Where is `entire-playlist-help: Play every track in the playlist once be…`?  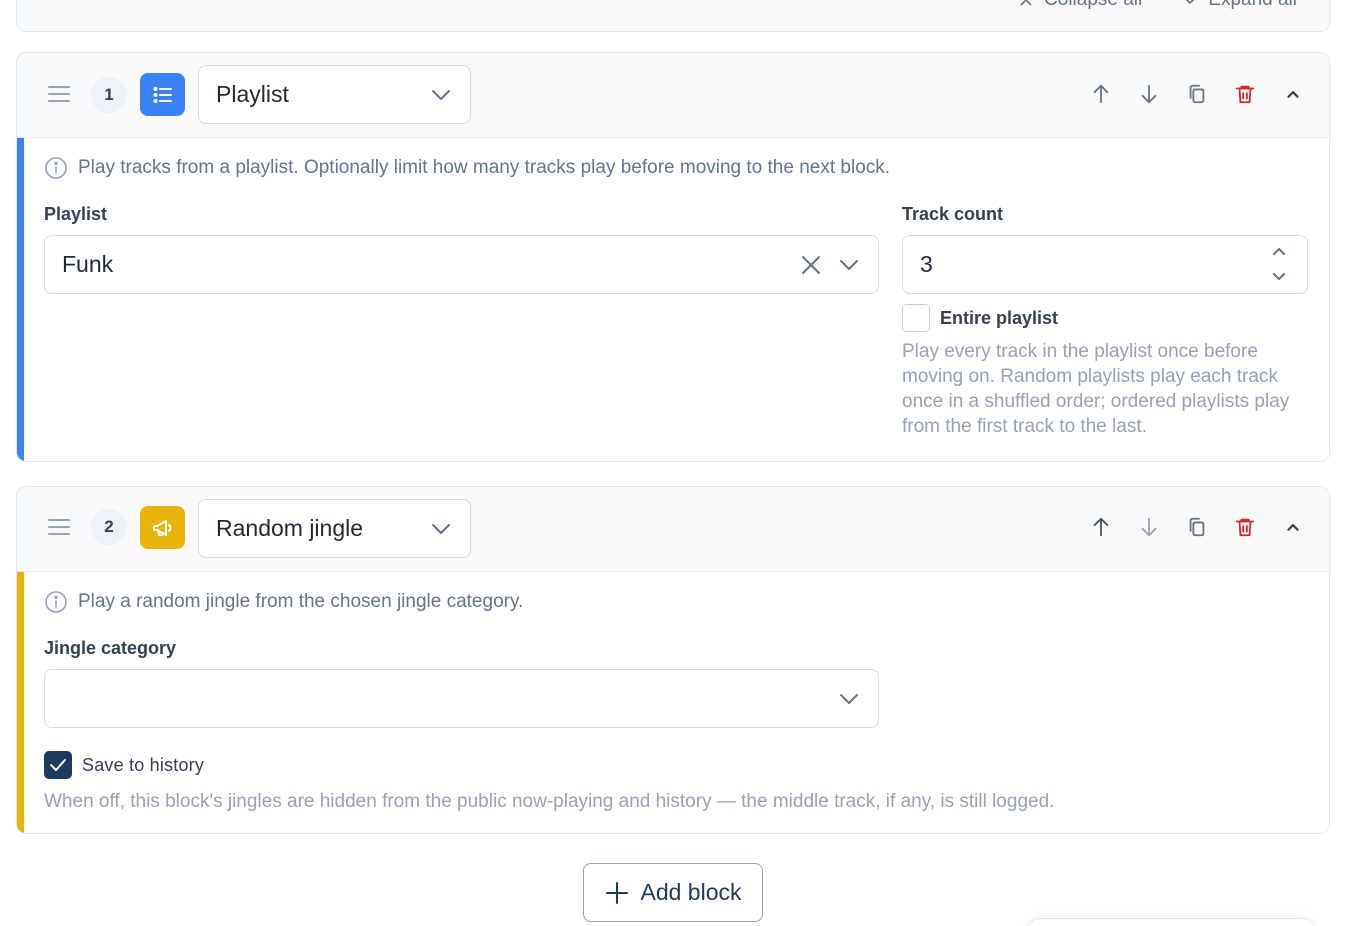 entire-playlist-help: Play every track in the playlist once be… is located at coordinates (1096, 389).